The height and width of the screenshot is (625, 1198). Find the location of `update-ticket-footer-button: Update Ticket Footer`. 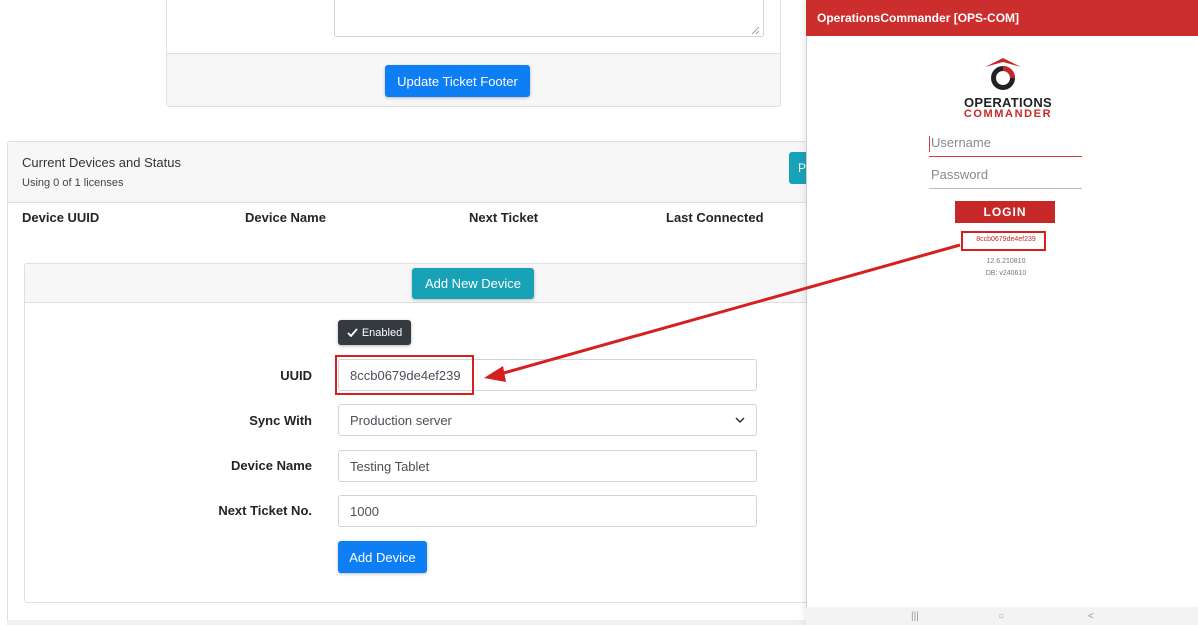

update-ticket-footer-button: Update Ticket Footer is located at coordinates (457, 81).